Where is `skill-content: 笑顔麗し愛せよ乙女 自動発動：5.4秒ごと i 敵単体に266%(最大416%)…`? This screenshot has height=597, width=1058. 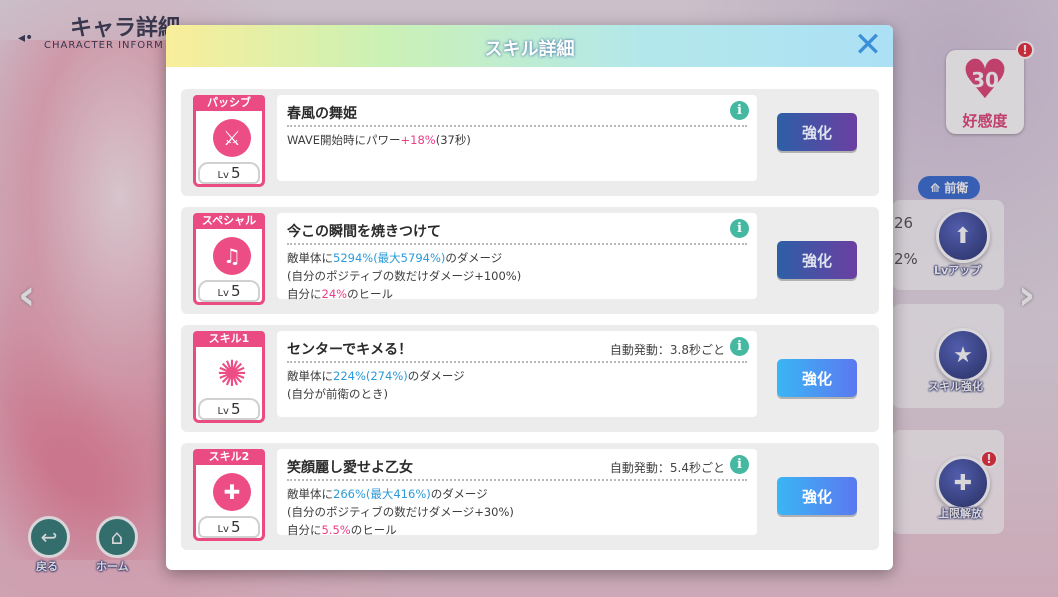
skill-content: 笑顔麗し愛せよ乙女 自動発動：5.4秒ごと i 敵単体に266%(最大416%)… is located at coordinates (517, 493).